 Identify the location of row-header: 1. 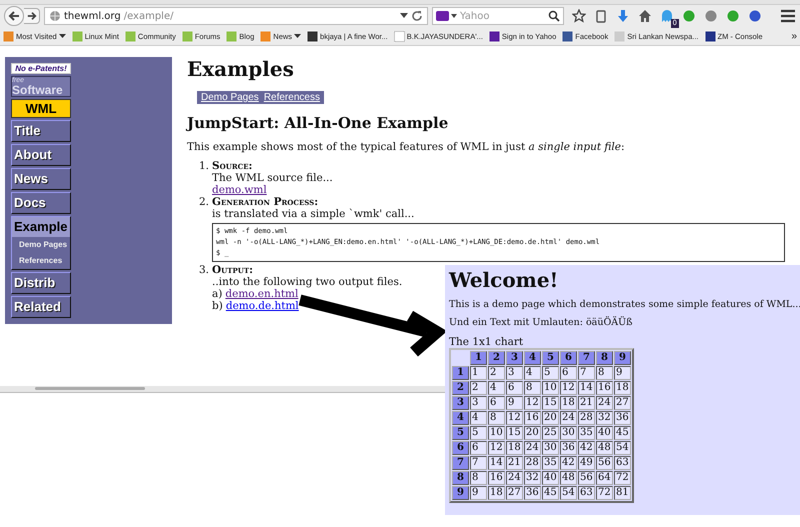
(460, 373).